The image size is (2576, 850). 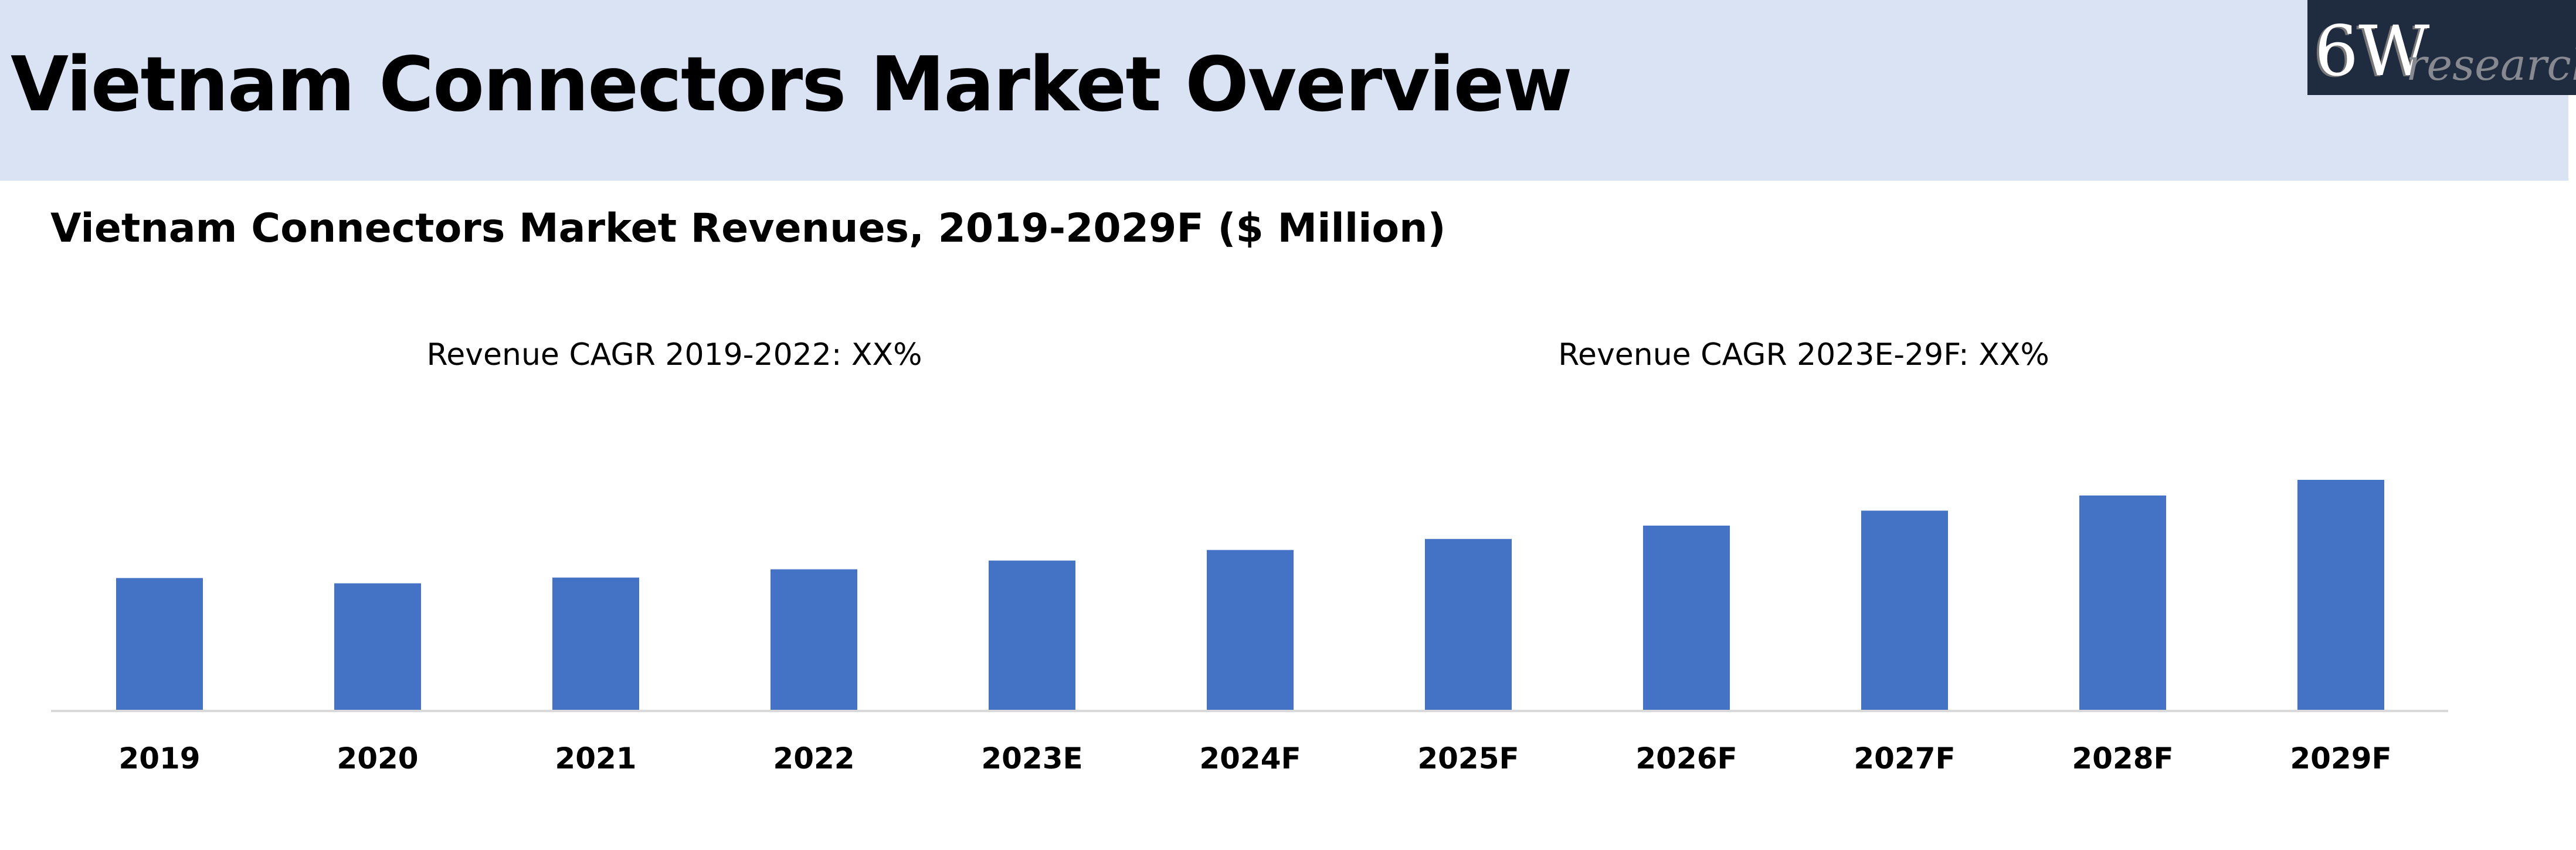 What do you see at coordinates (1468, 624) in the screenshot?
I see `bar-2025F` at bounding box center [1468, 624].